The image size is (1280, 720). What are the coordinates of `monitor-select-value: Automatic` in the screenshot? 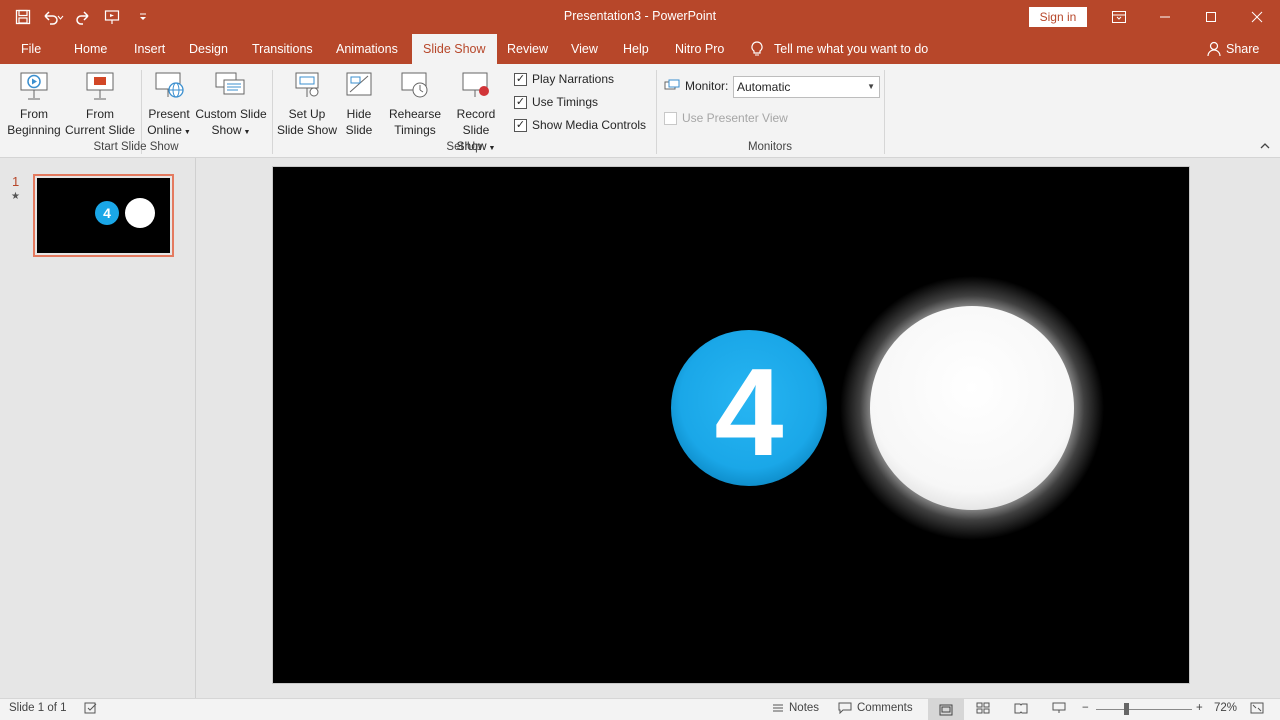 It's located at (764, 87).